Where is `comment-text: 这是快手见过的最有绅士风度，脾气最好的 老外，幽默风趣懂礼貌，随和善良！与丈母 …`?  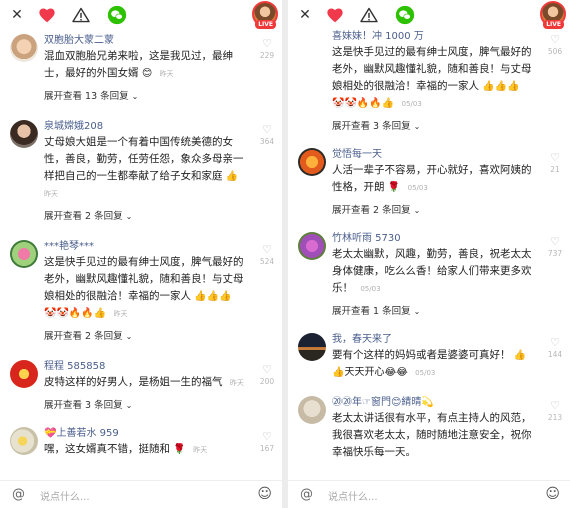 comment-text: 这是快手见过的最有绅士风度，脾气最好的 老外，幽默风趣懂礼貌，随和善良！与丈母 … is located at coordinates (144, 287).